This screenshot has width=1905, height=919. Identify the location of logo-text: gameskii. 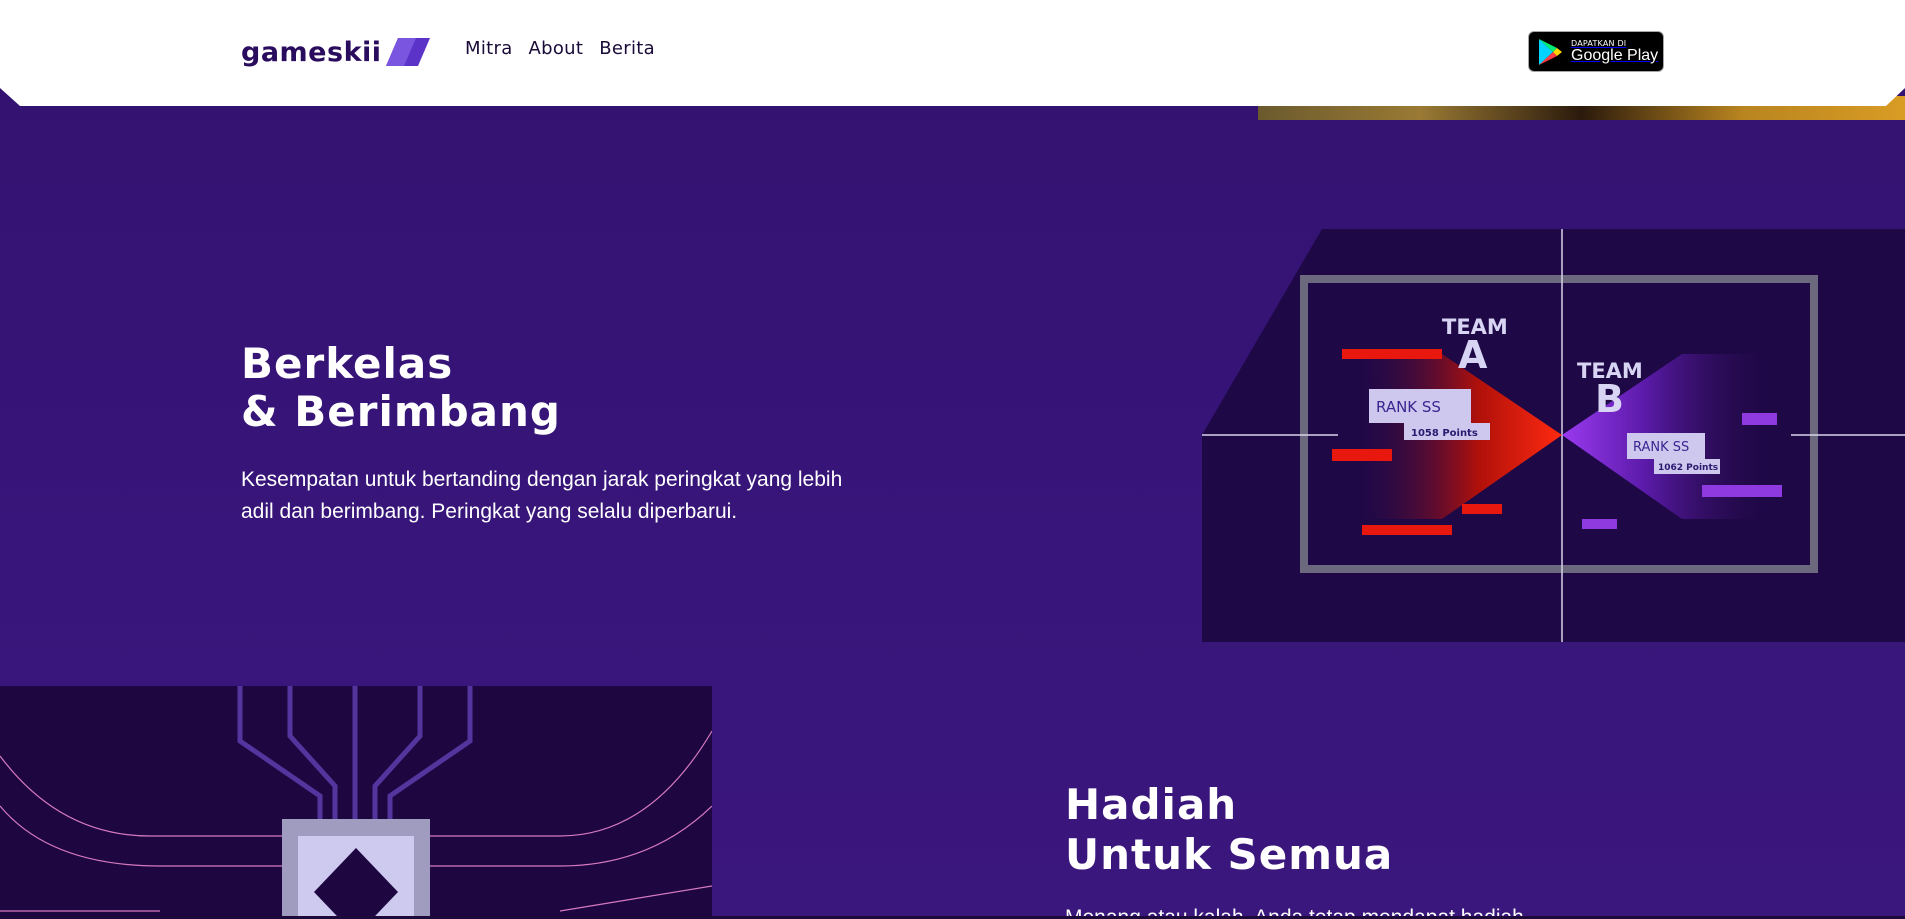
(311, 52).